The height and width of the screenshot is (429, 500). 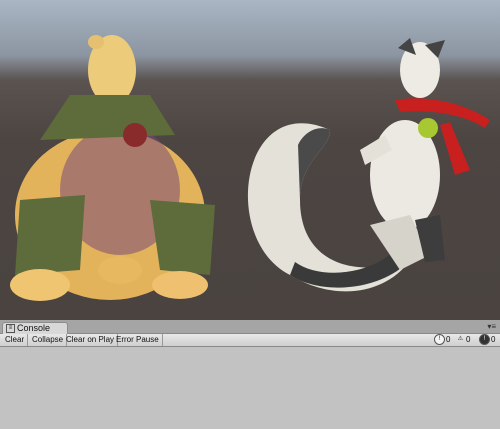 I want to click on warning-count: 0, so click(x=468, y=339).